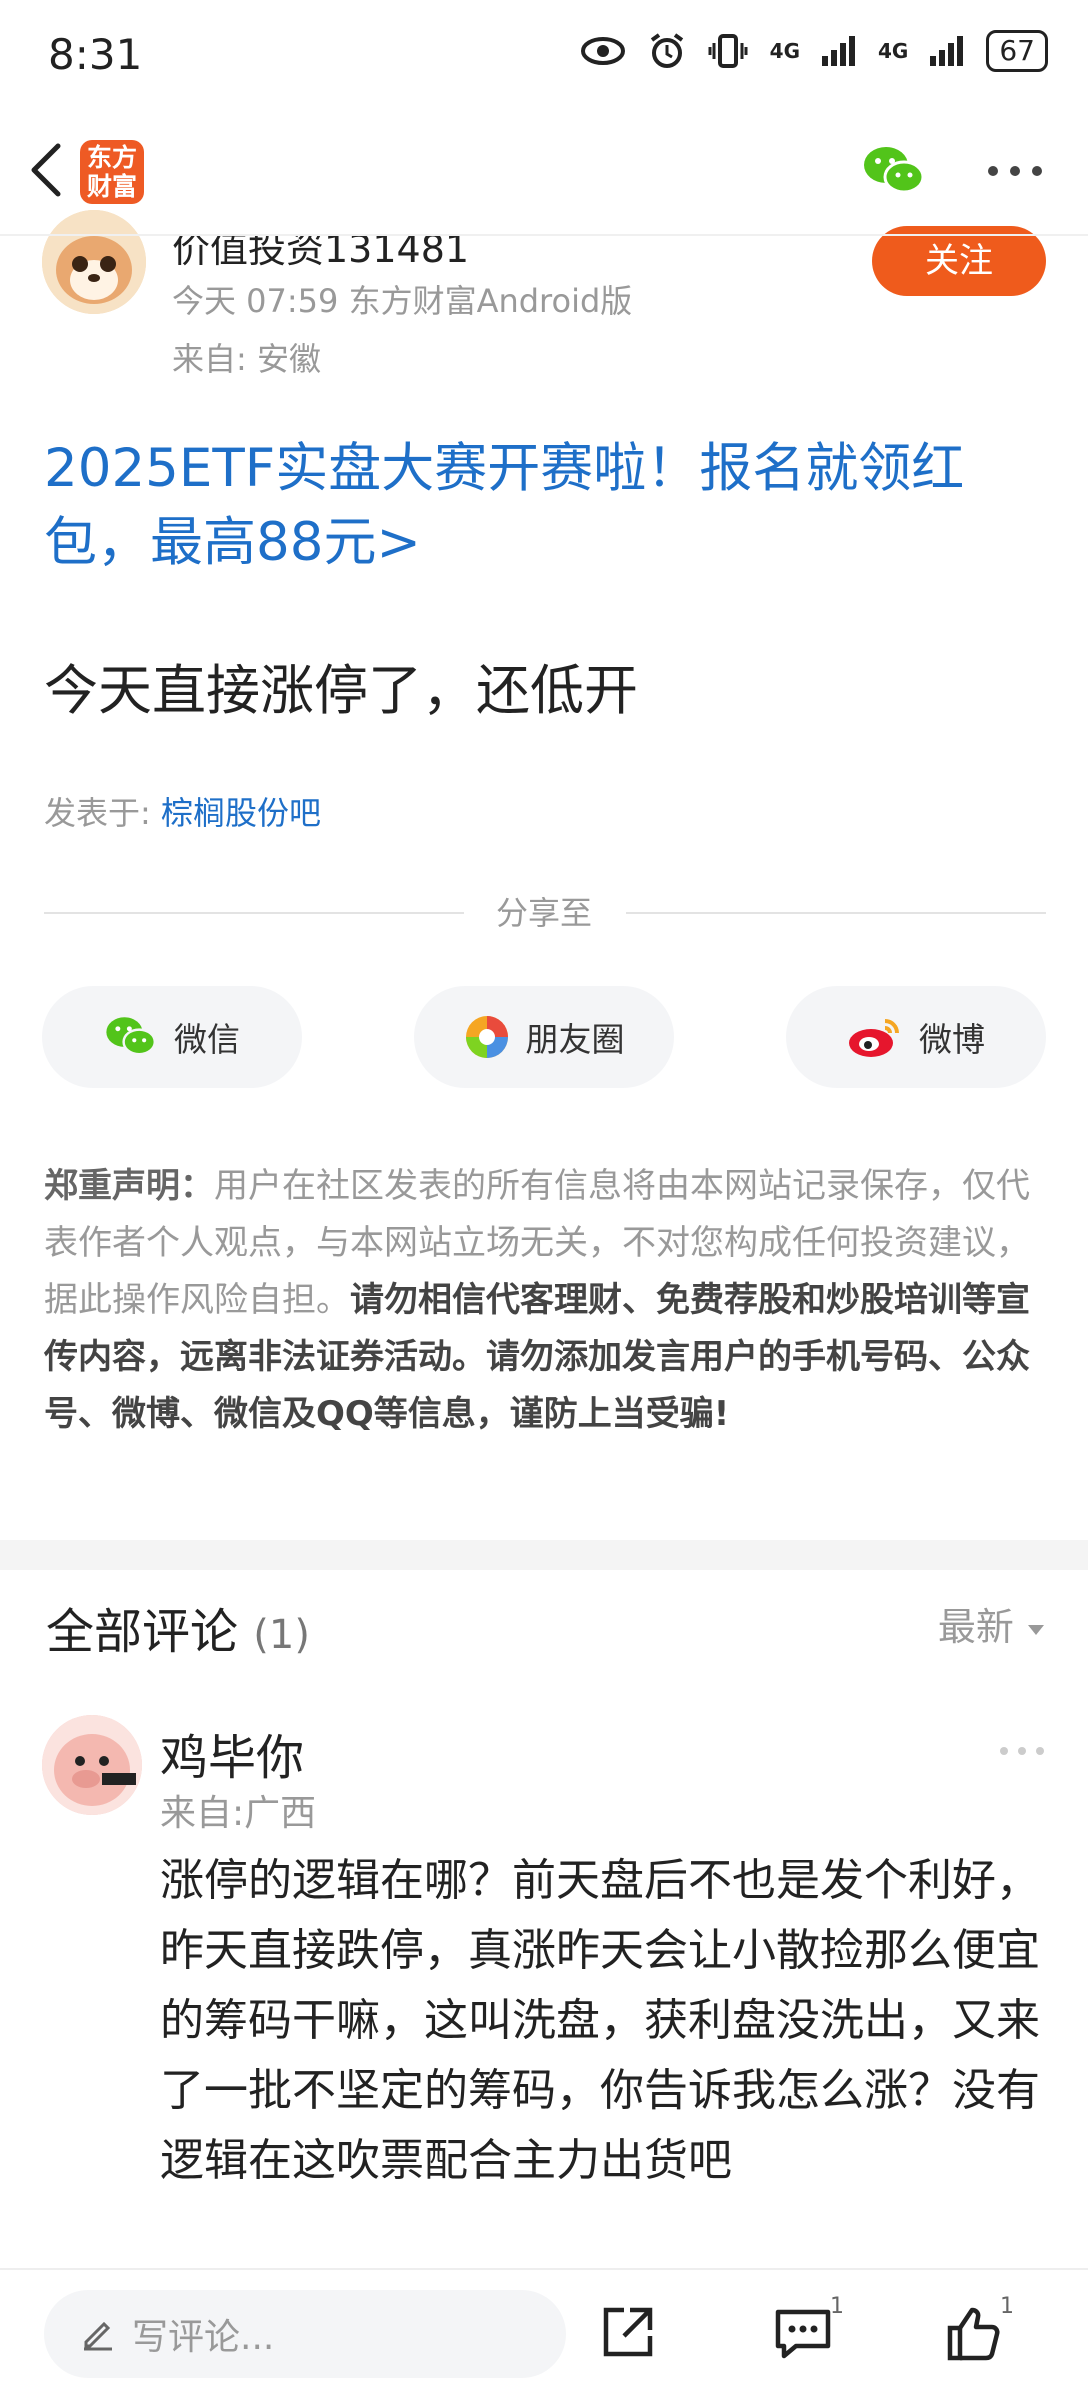  What do you see at coordinates (543, 913) in the screenshot?
I see `share-title: 分享至` at bounding box center [543, 913].